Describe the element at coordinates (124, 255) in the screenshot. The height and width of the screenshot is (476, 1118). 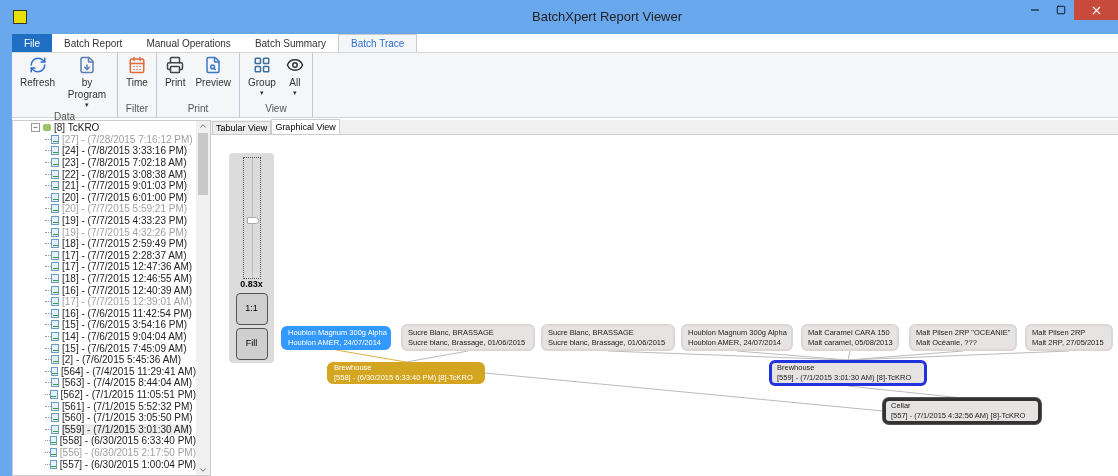
I see `tree-item: [17] - (7/7/2015 2:28:37 AM)` at that location.